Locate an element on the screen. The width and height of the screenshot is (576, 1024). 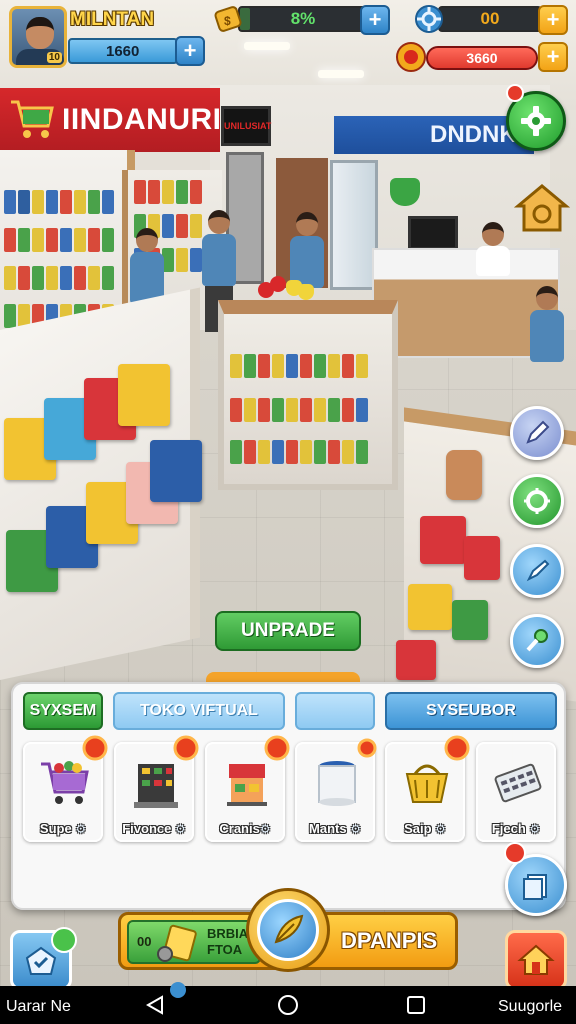
tab-label: SYXSEM is located at coordinates (63, 710).